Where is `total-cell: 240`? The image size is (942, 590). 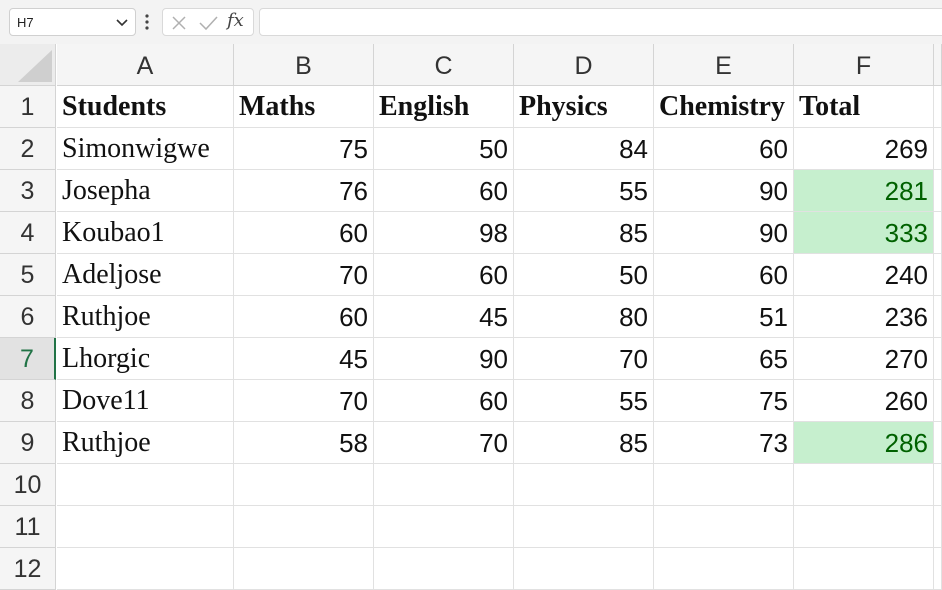 total-cell: 240 is located at coordinates (864, 275).